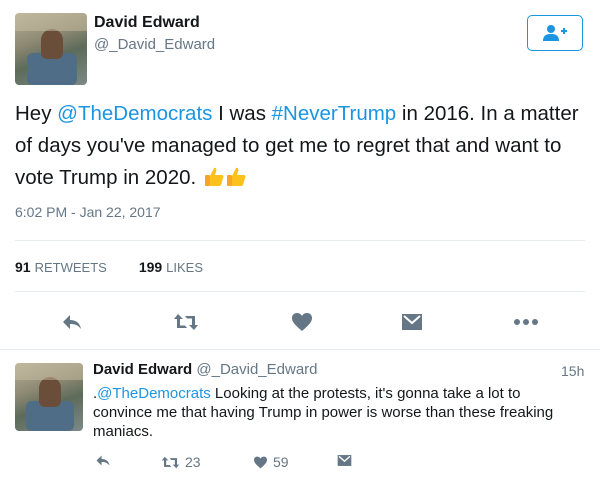 The image size is (600, 483). Describe the element at coordinates (142, 369) in the screenshot. I see `reply-author-name: David Edward` at that location.